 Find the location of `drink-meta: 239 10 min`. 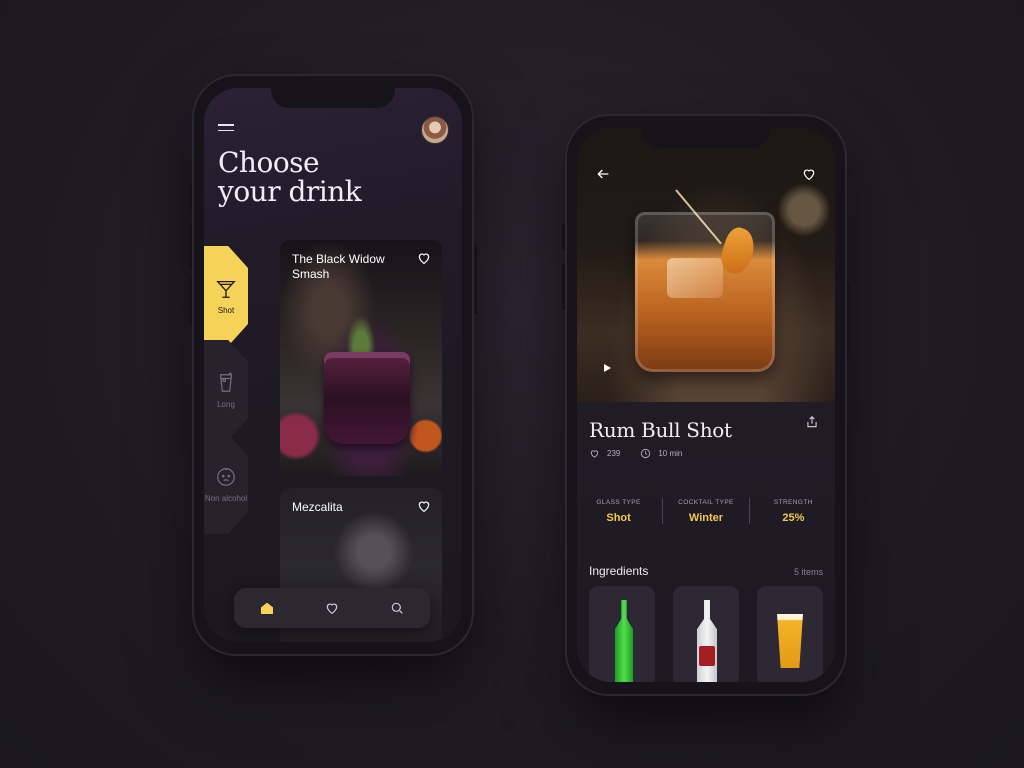

drink-meta: 239 10 min is located at coordinates (645, 453).